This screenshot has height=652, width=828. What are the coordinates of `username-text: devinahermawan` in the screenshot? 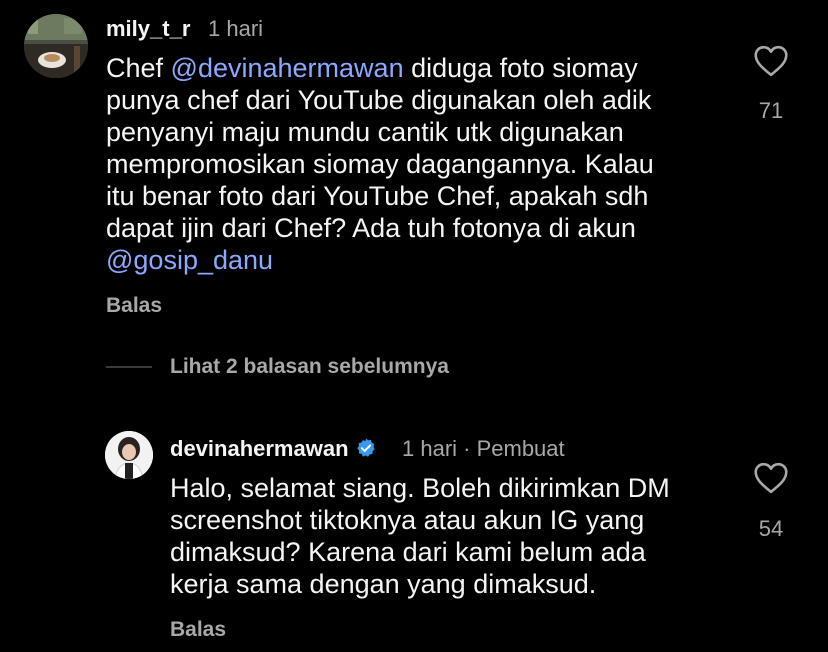 It's located at (259, 448).